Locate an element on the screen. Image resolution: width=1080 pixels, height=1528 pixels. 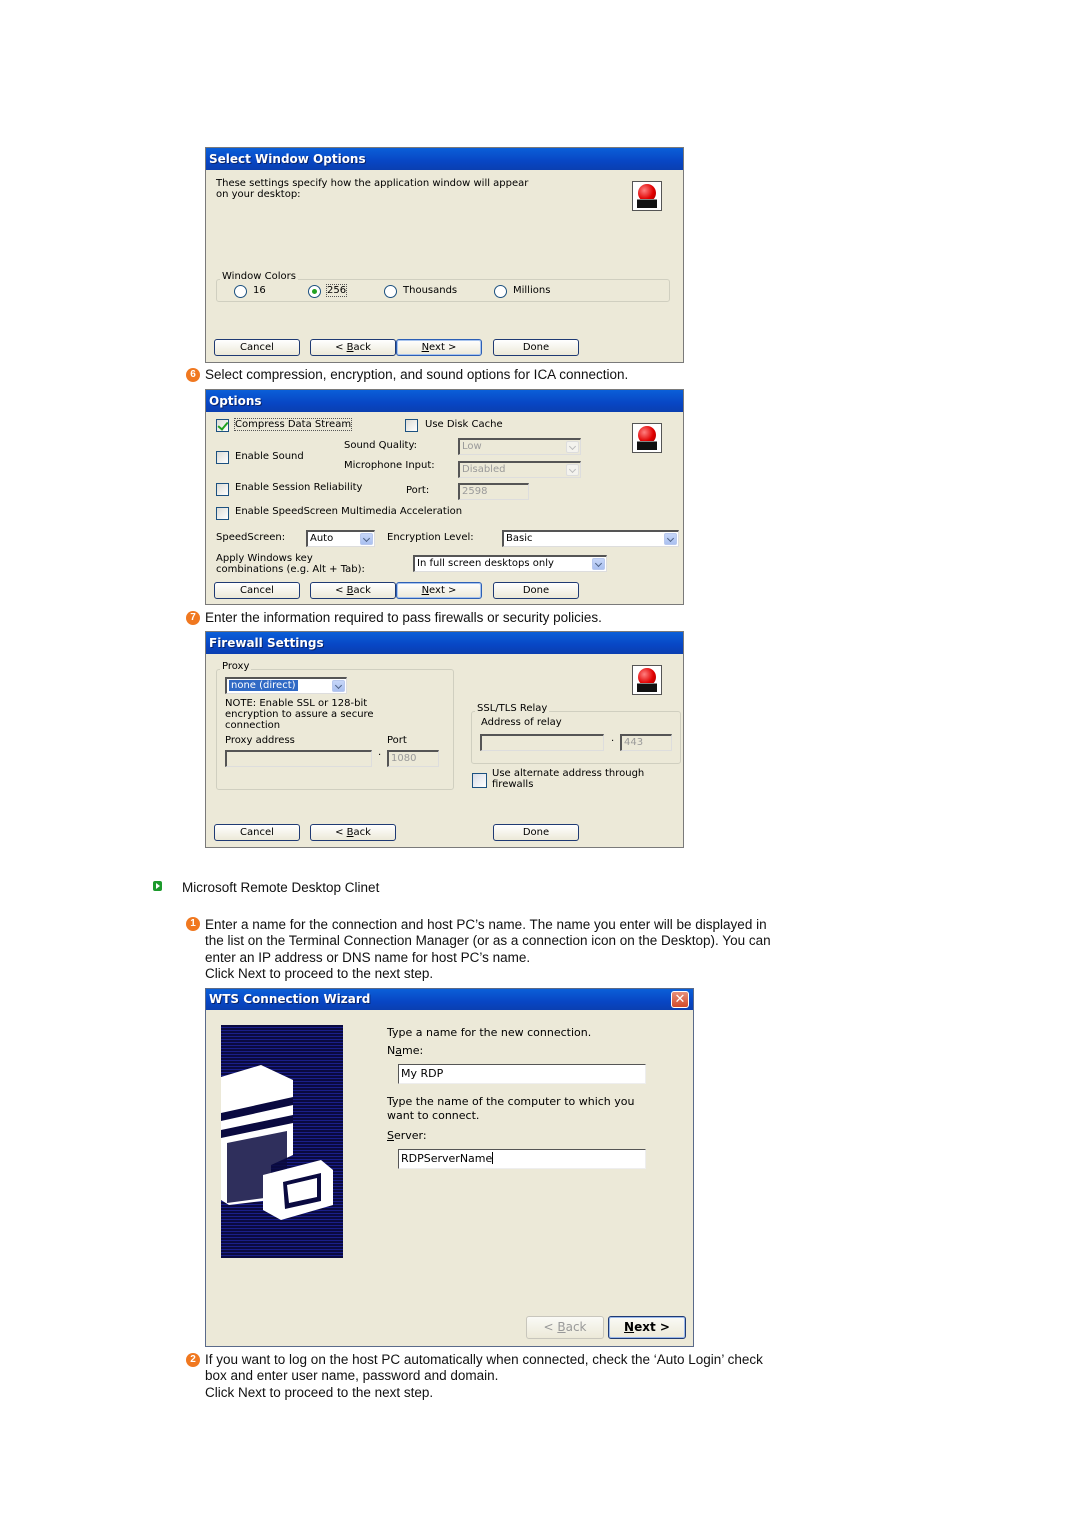
server-prompt-line2: want to connect. is located at coordinates (433, 1115).